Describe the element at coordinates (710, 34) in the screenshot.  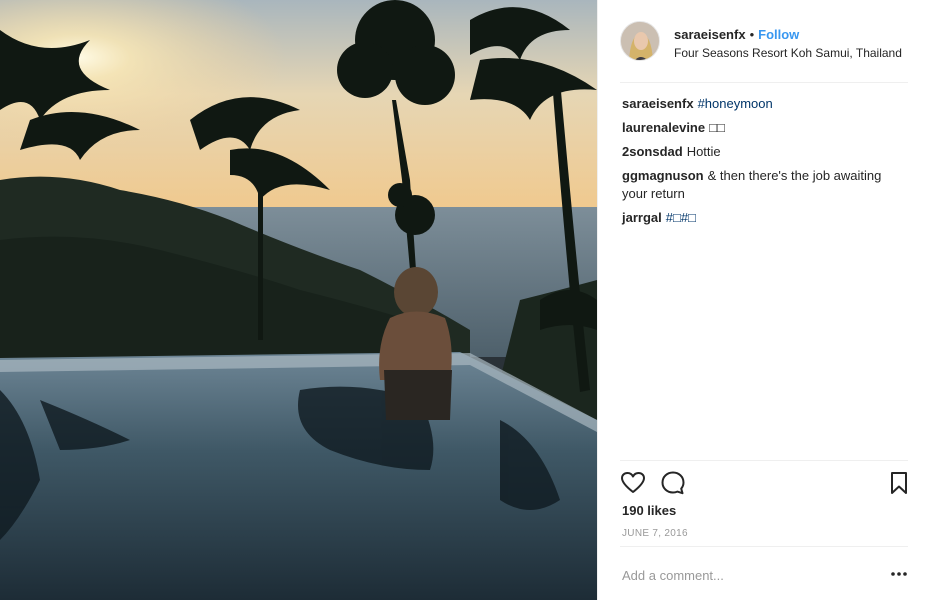
I see `username: saraeisenfx` at that location.